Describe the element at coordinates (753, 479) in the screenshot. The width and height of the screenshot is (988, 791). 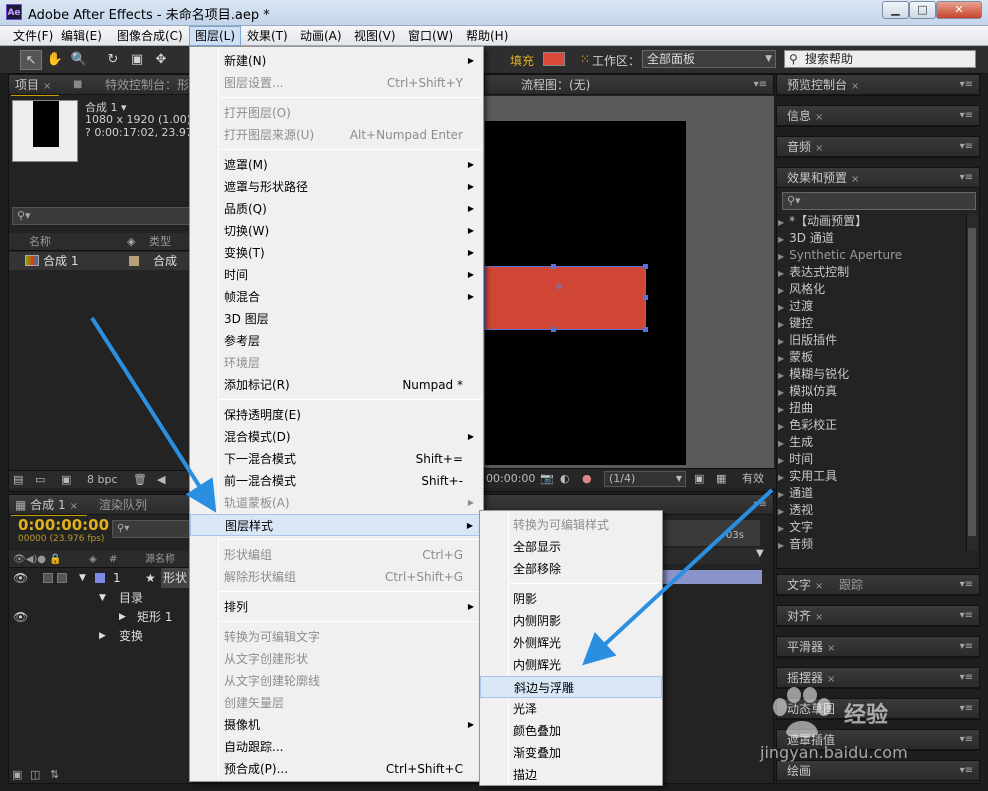
I see `effect-toggle: 有效` at that location.